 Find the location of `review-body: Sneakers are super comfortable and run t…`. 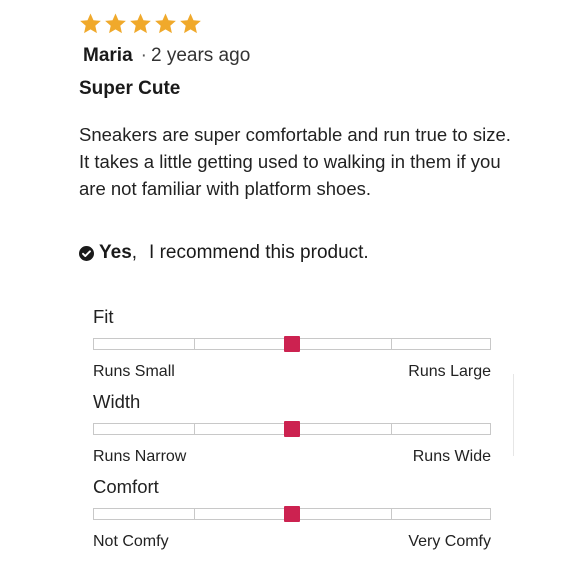

review-body: Sneakers are super comfortable and run t… is located at coordinates (295, 161).